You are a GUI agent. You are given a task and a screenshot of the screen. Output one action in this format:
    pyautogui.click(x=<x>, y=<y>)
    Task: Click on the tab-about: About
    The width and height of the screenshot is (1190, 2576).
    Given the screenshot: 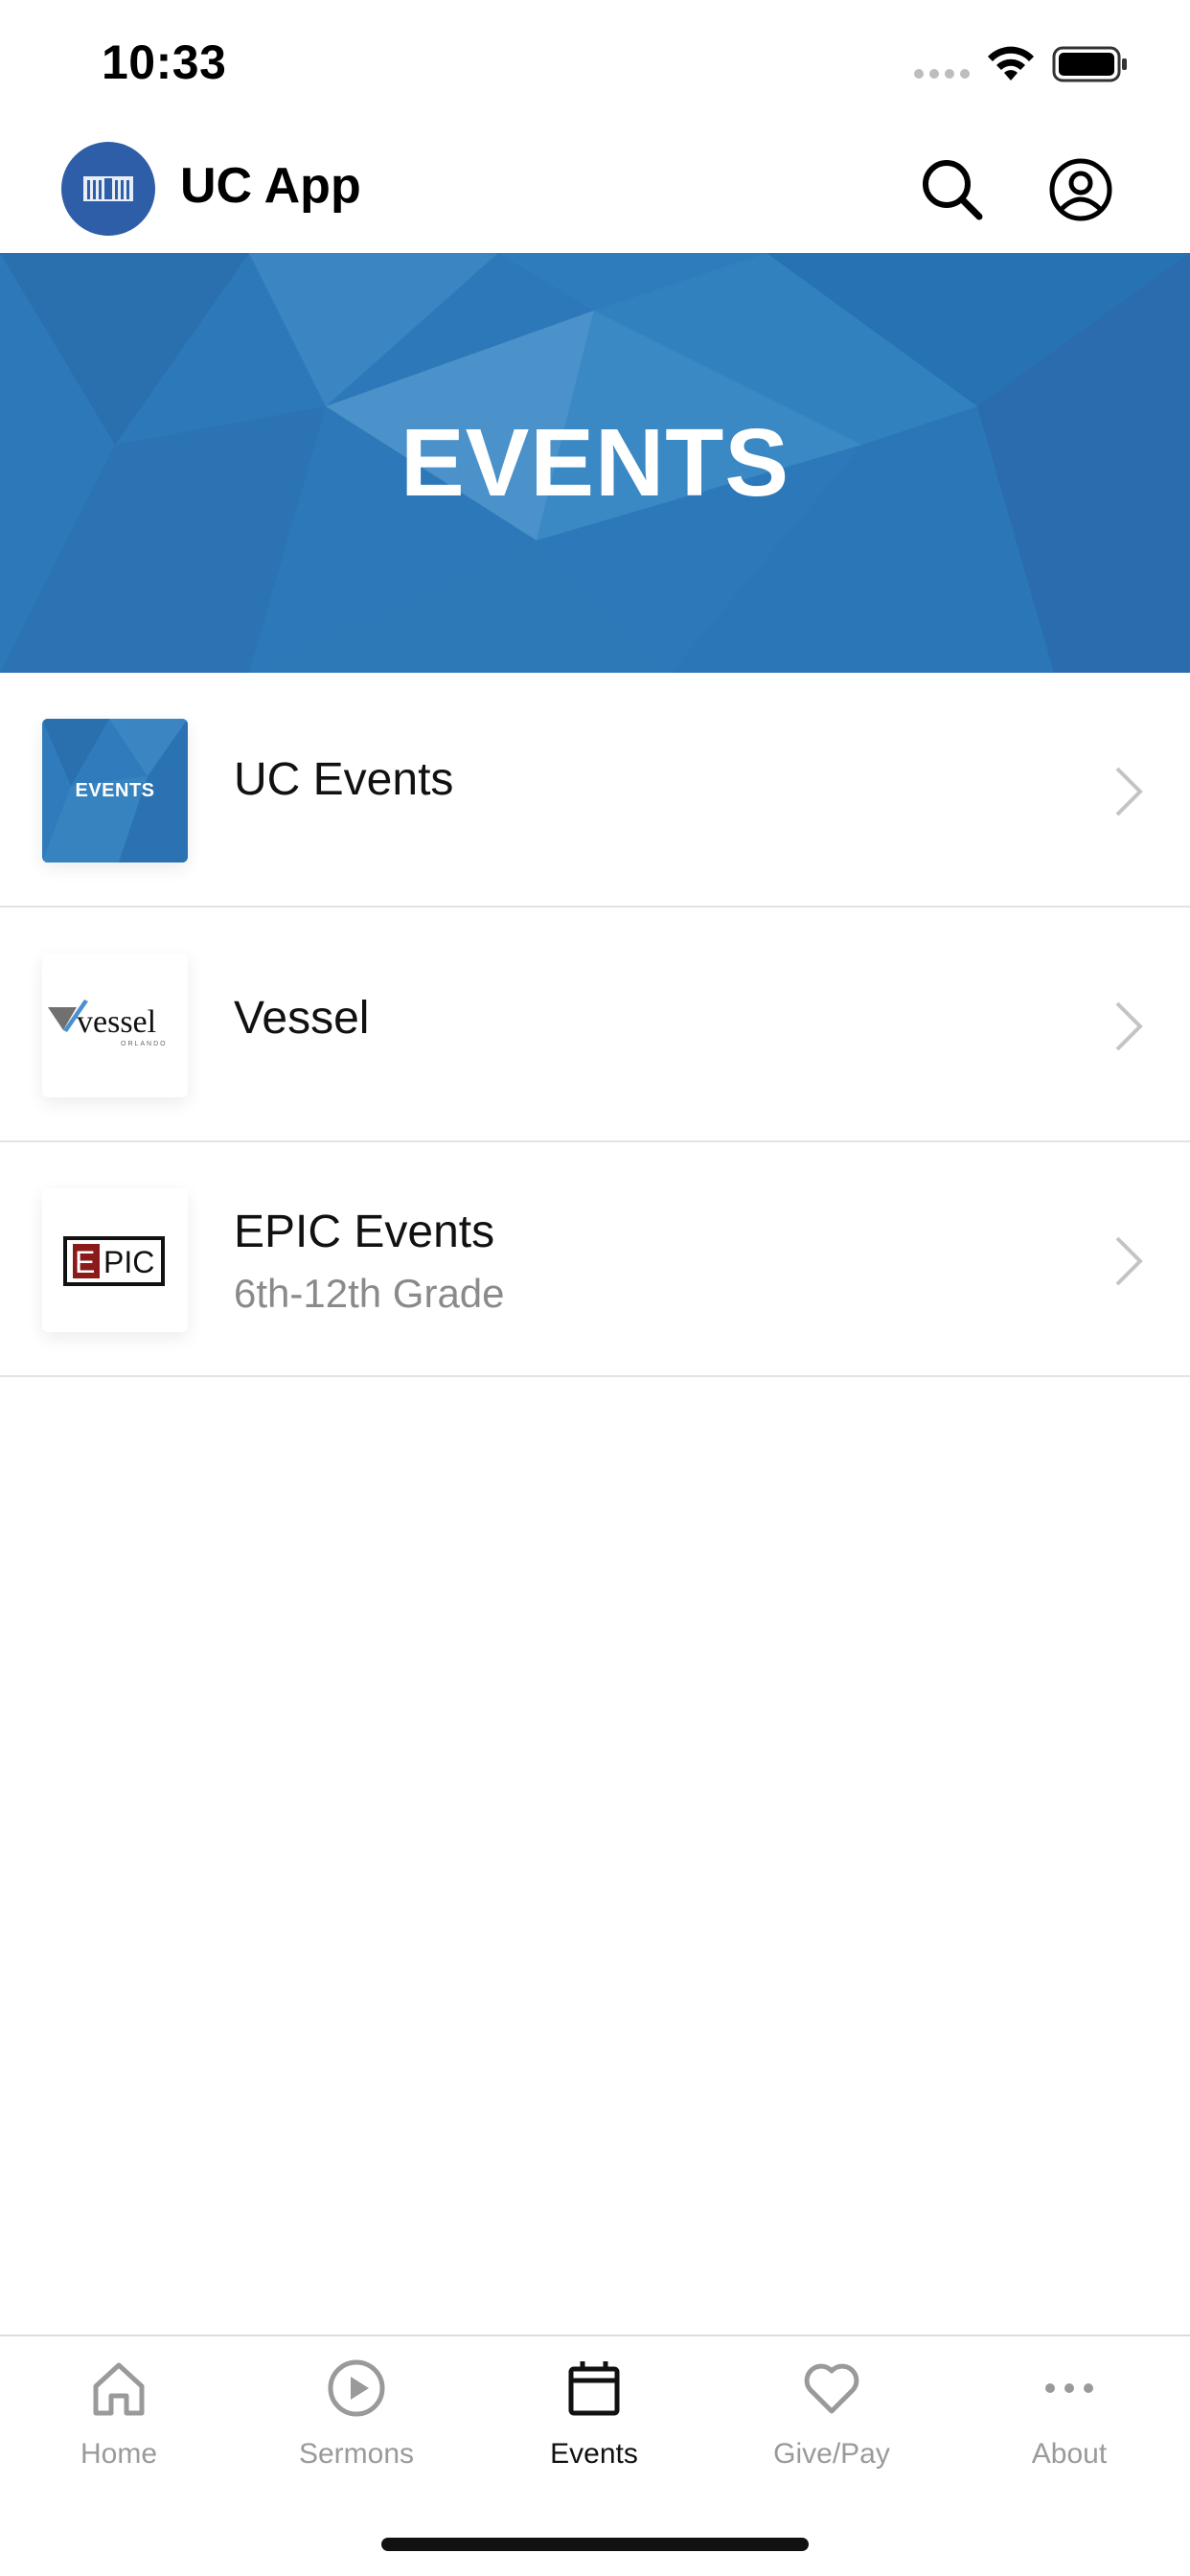 What is the action you would take?
    pyautogui.click(x=1069, y=2417)
    